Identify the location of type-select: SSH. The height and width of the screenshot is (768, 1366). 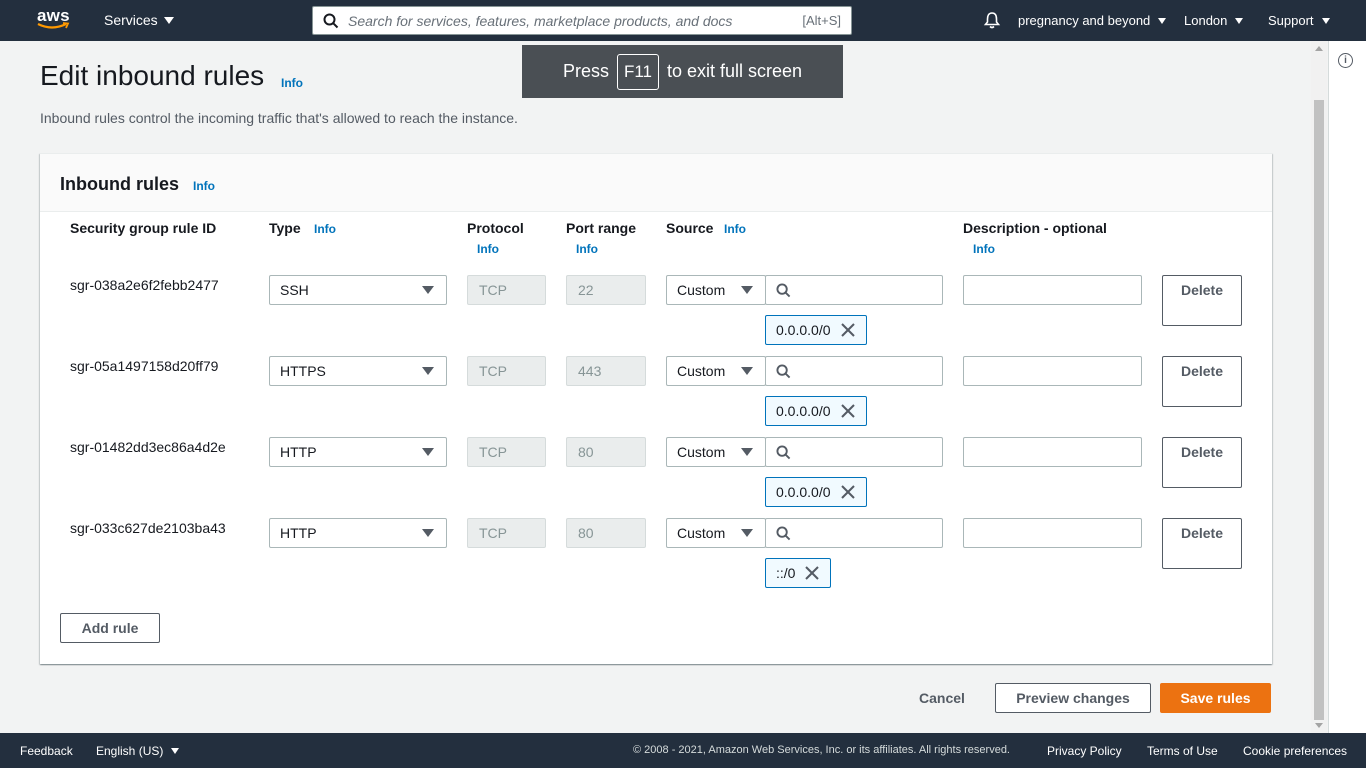
(358, 290).